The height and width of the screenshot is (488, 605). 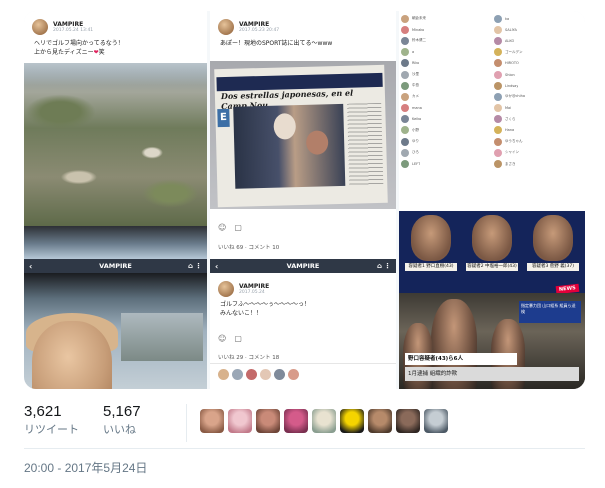 What do you see at coordinates (72, 355) in the screenshot?
I see `face-shape` at bounding box center [72, 355].